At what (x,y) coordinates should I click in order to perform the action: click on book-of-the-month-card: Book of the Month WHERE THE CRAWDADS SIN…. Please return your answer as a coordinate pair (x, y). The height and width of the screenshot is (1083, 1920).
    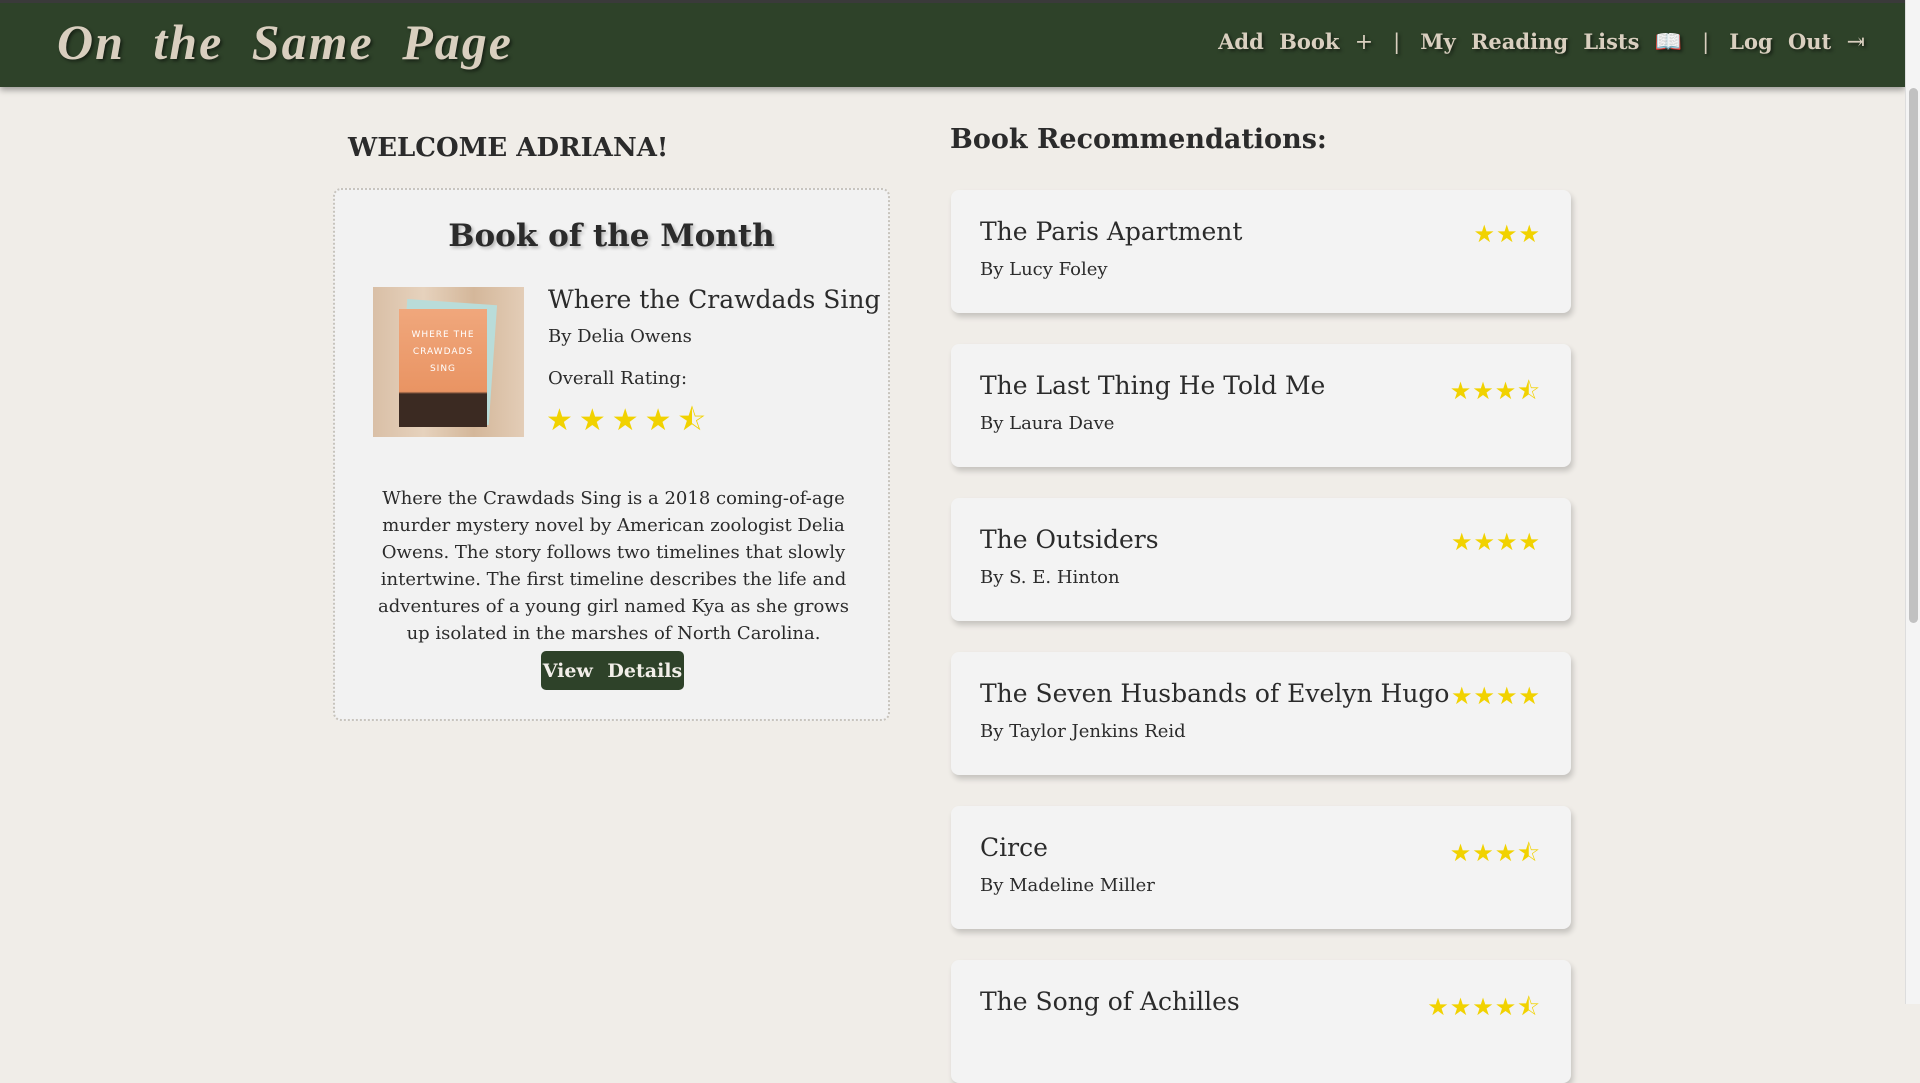
    Looking at the image, I should click on (611, 454).